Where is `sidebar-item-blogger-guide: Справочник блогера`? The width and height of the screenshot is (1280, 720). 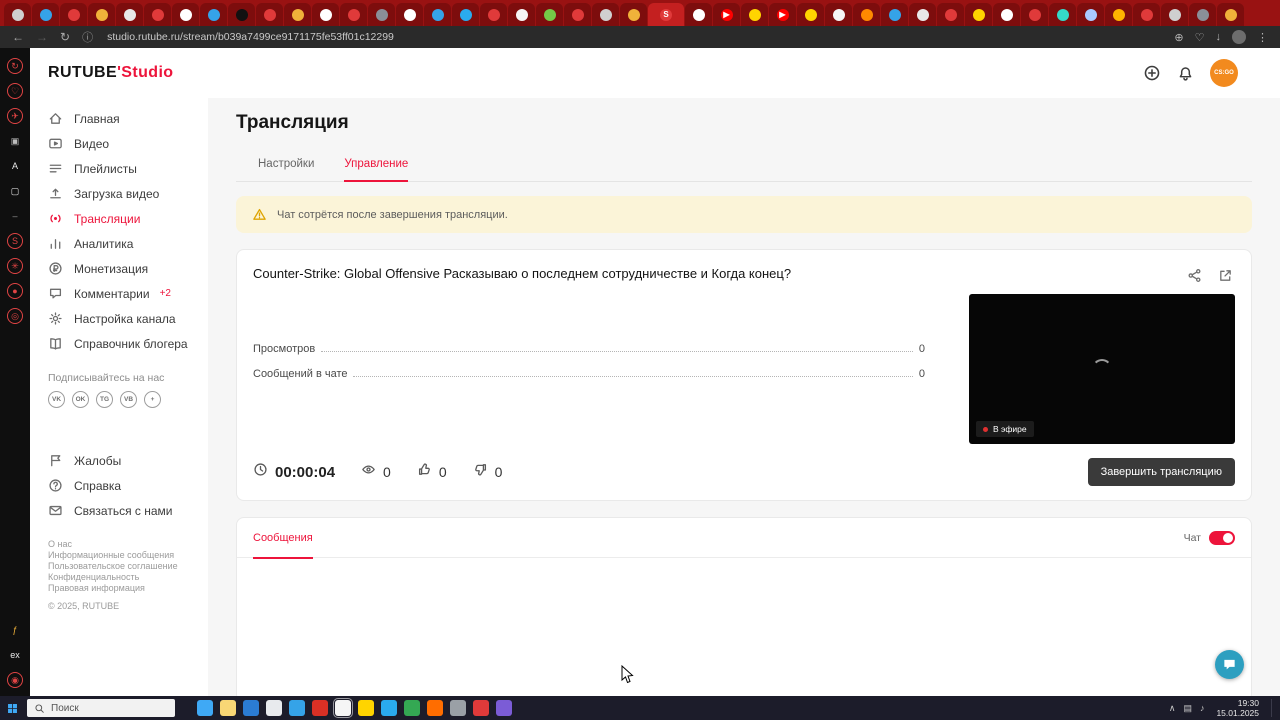
sidebar-item-blogger-guide: Справочник блогера is located at coordinates (119, 343).